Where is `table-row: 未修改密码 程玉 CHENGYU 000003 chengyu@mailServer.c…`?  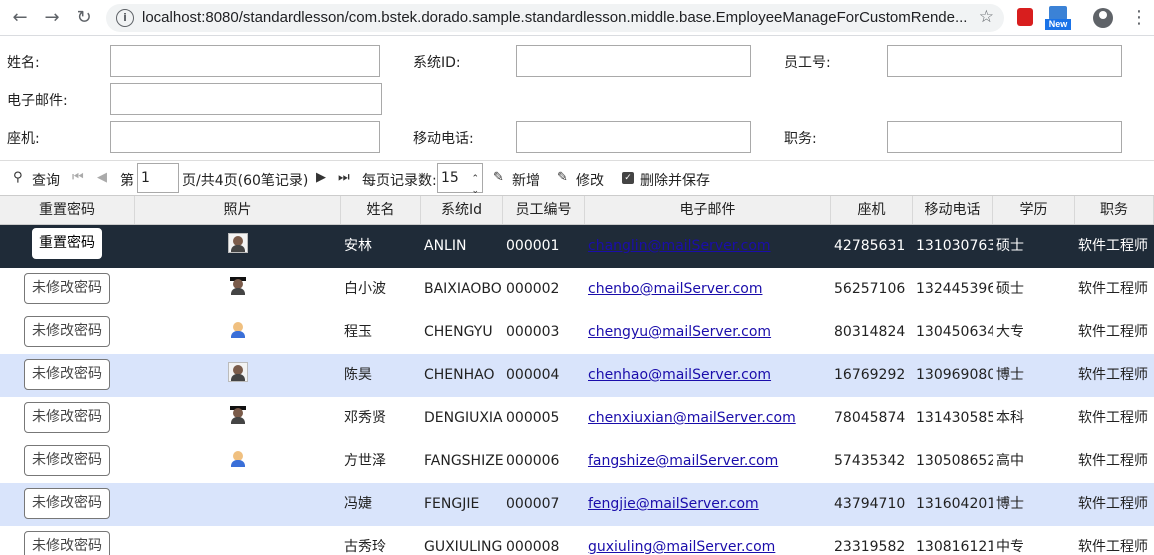
table-row: 未修改密码 程玉 CHENGYU 000003 chengyu@mailServer.c… is located at coordinates (577, 332).